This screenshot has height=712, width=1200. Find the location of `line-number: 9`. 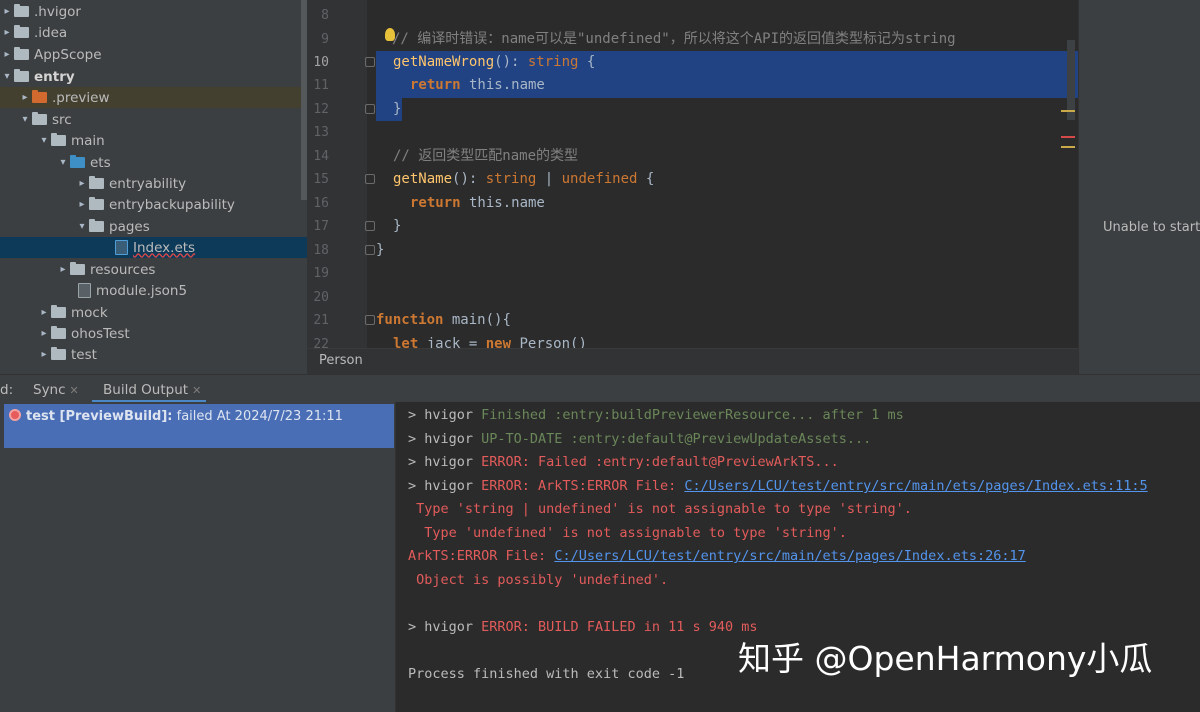

line-number: 9 is located at coordinates (325, 39).